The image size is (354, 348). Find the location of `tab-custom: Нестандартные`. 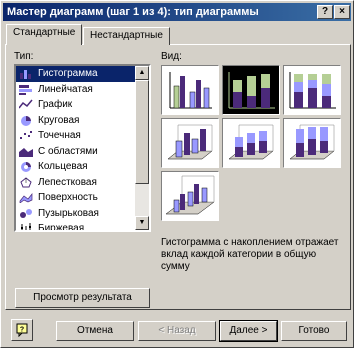

tab-custom: Нестандартные is located at coordinates (126, 36).